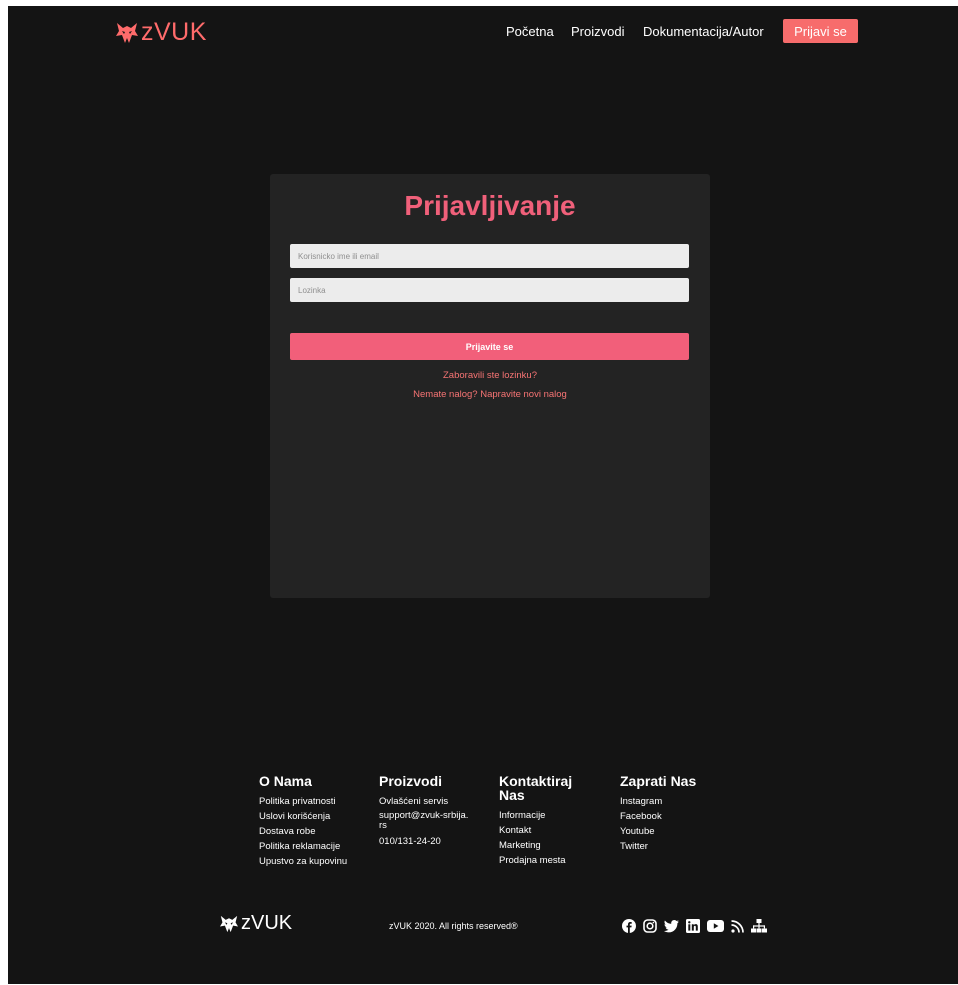  I want to click on login-nav-button: Prijavi se, so click(820, 31).